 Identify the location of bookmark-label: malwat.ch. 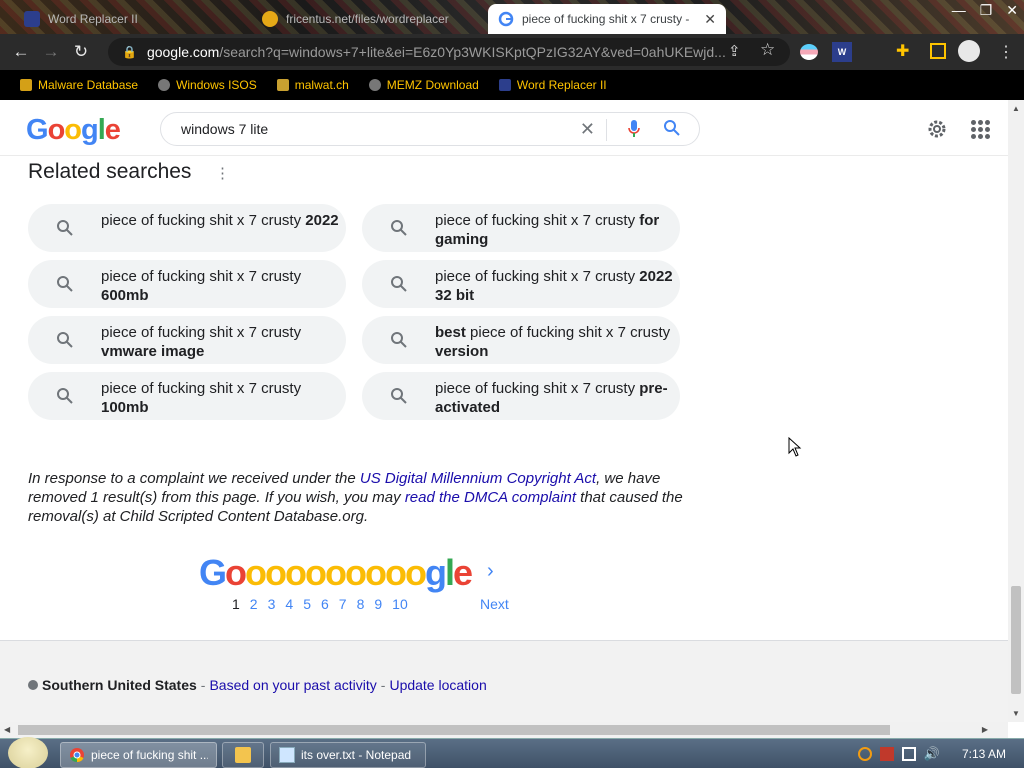
(321, 85).